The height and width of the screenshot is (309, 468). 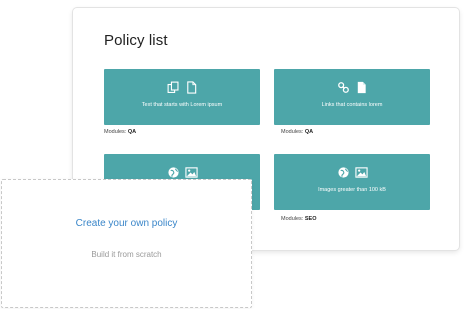 What do you see at coordinates (182, 105) in the screenshot?
I see `policy-card-label: Text that starts with Lorem ipsum` at bounding box center [182, 105].